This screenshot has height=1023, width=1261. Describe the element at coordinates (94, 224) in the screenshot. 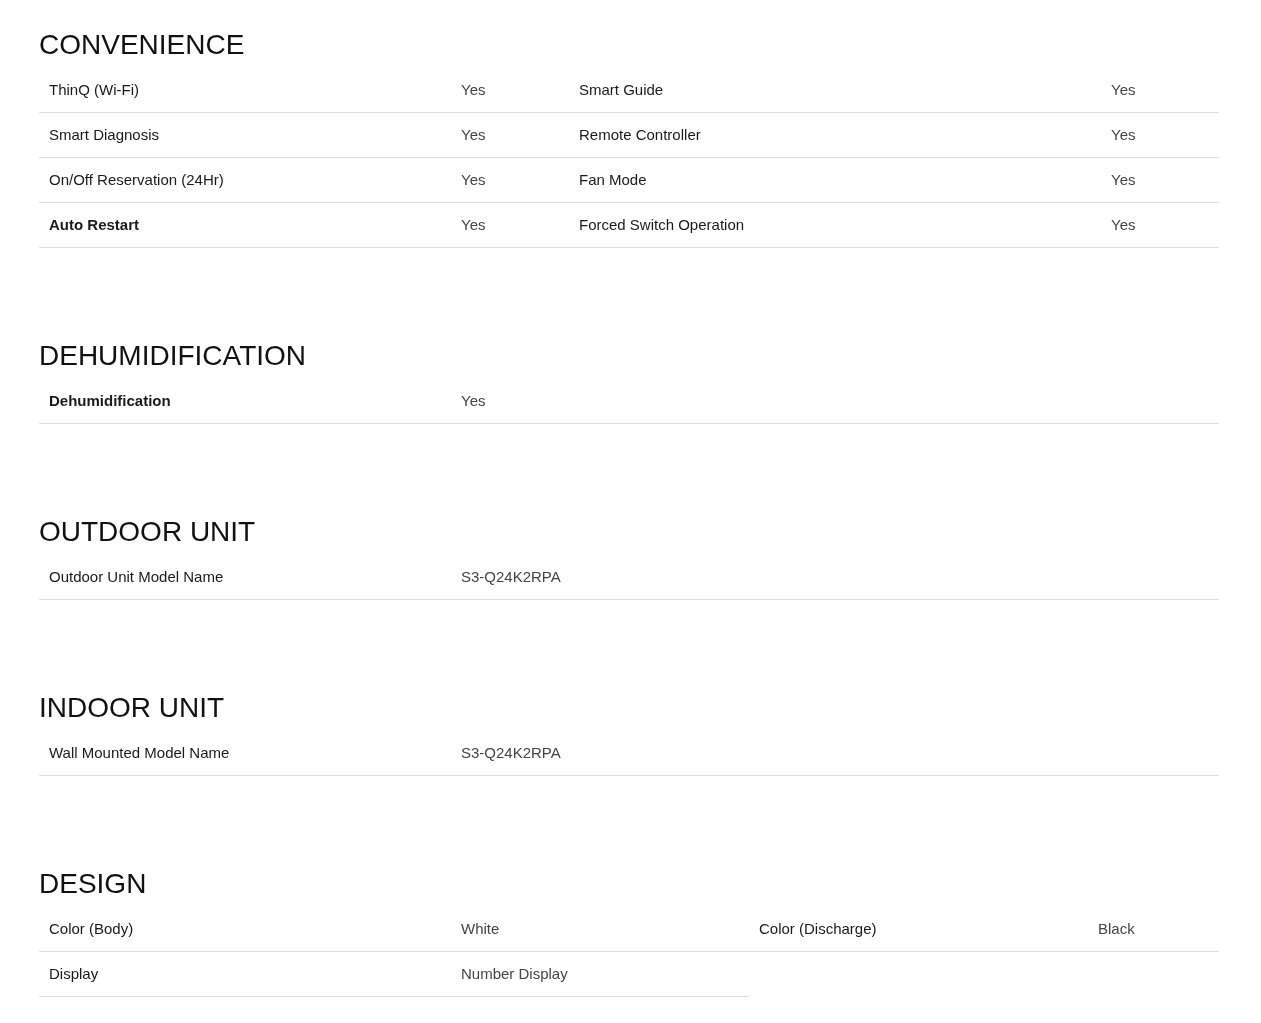

I see `spec-label: Auto Restart` at that location.